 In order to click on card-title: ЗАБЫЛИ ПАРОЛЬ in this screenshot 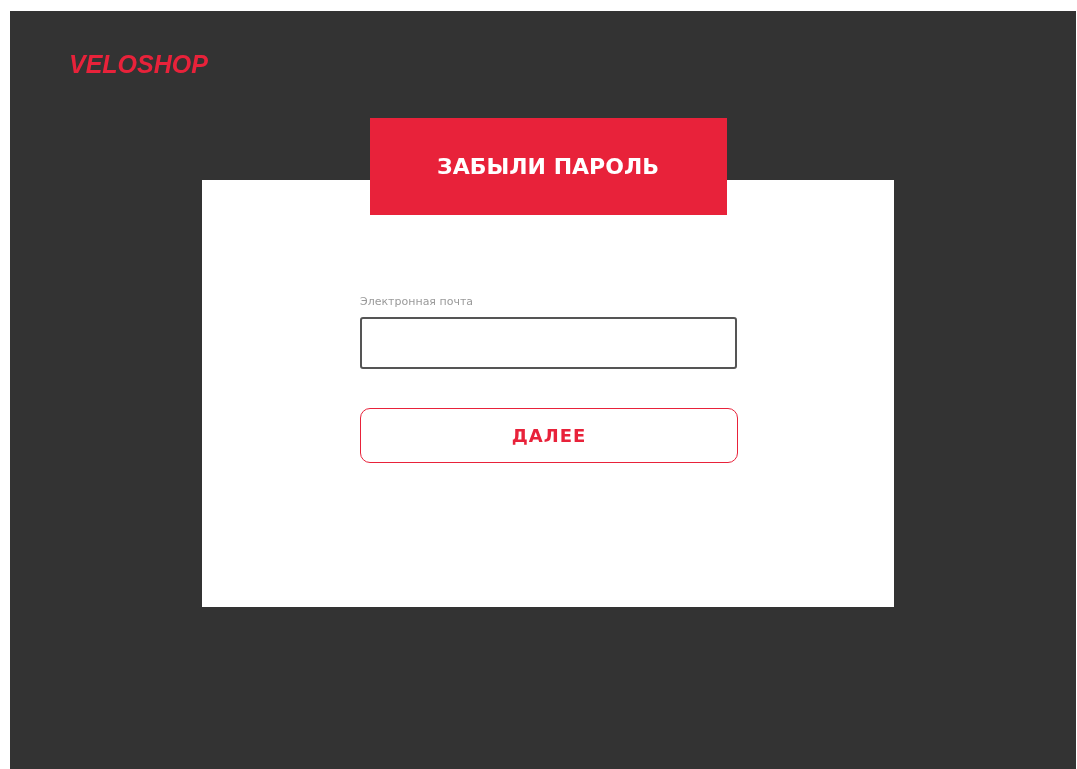, I will do `click(548, 166)`.